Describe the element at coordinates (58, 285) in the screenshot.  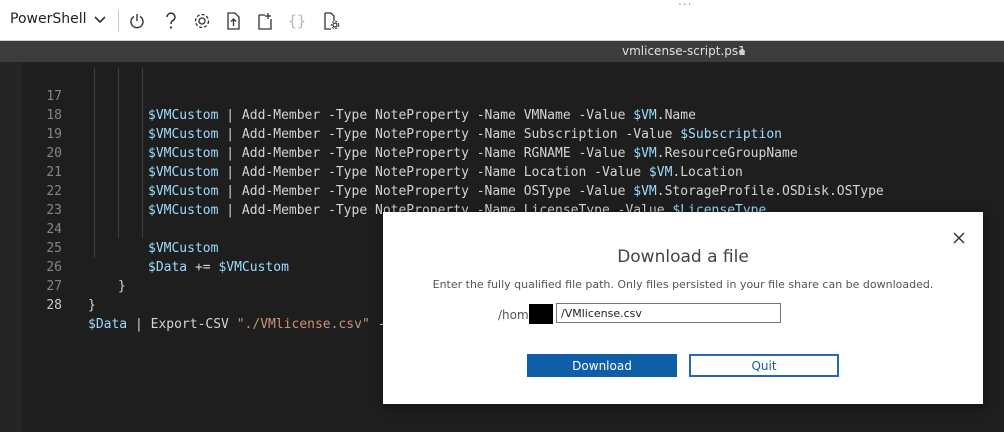
I see `code-line: 27 }` at that location.